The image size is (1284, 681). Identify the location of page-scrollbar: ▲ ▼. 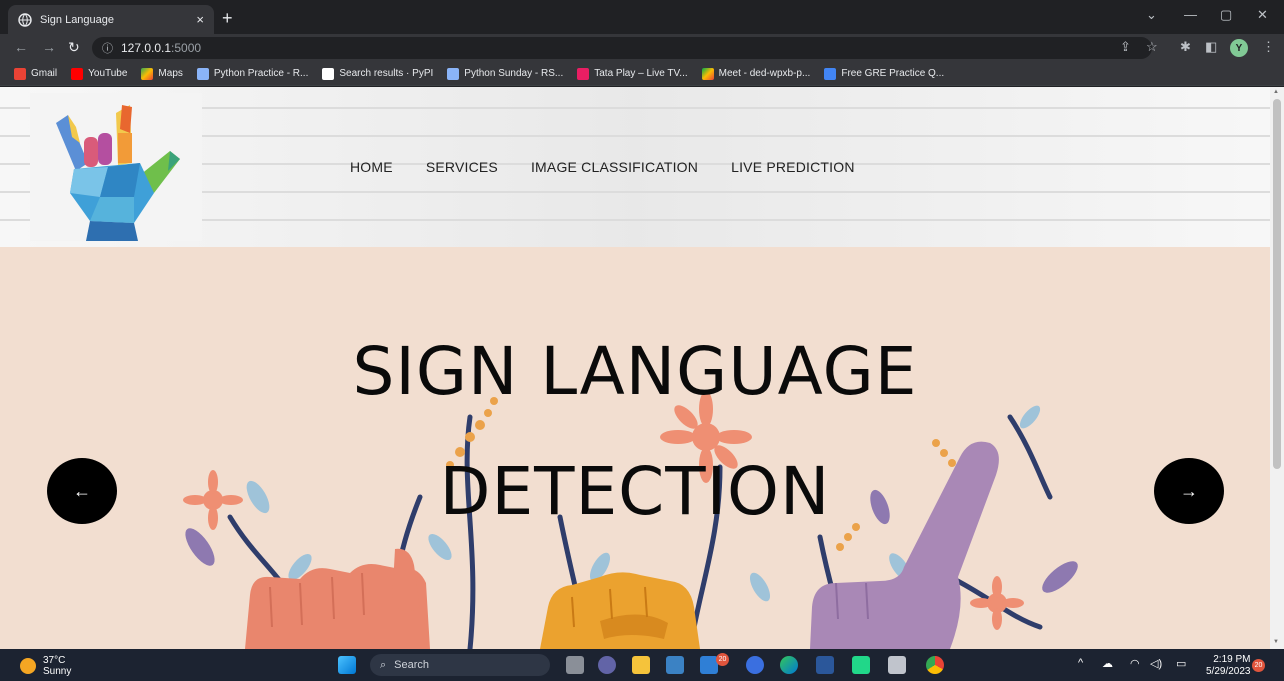
(1277, 368).